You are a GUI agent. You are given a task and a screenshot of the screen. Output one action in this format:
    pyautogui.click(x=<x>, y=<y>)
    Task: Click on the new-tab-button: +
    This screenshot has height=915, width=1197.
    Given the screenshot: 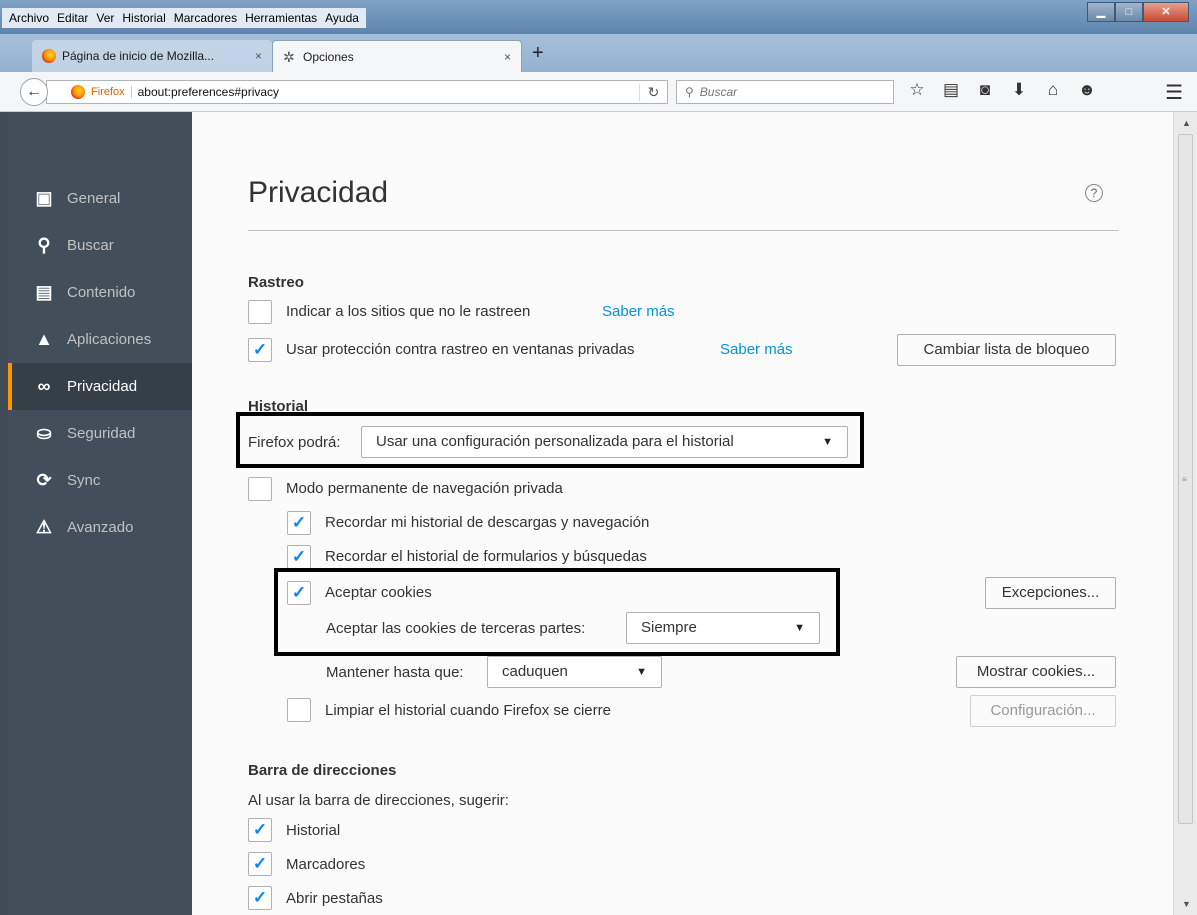 What is the action you would take?
    pyautogui.click(x=538, y=53)
    